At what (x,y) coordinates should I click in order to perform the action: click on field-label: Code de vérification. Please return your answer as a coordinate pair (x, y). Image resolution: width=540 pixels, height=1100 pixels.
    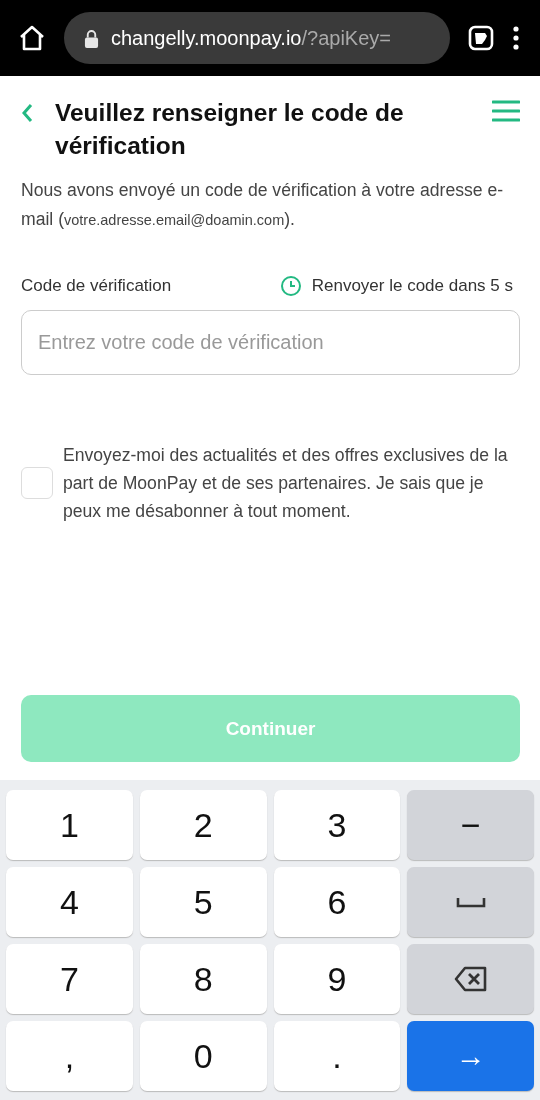
    Looking at the image, I should click on (96, 286).